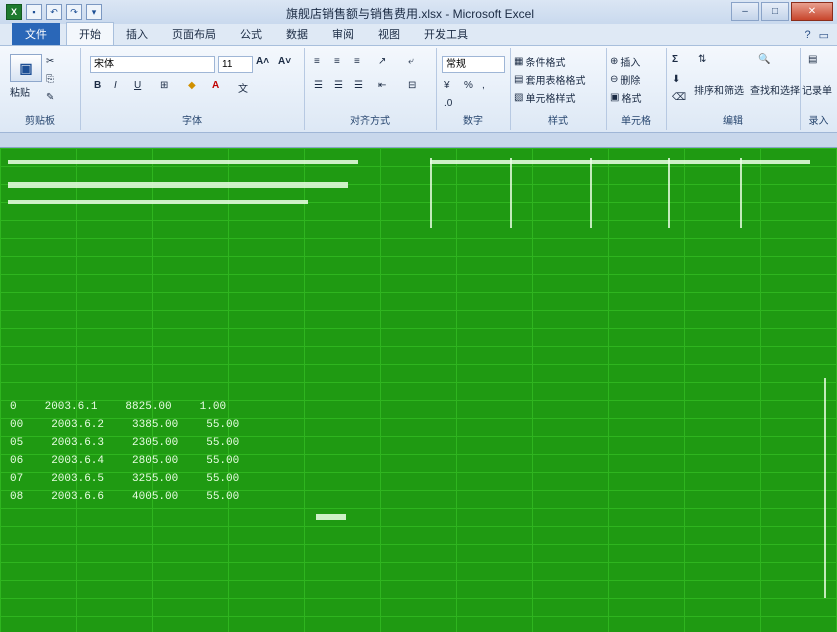  Describe the element at coordinates (745, 11) in the screenshot. I see `minimize-button: –` at that location.